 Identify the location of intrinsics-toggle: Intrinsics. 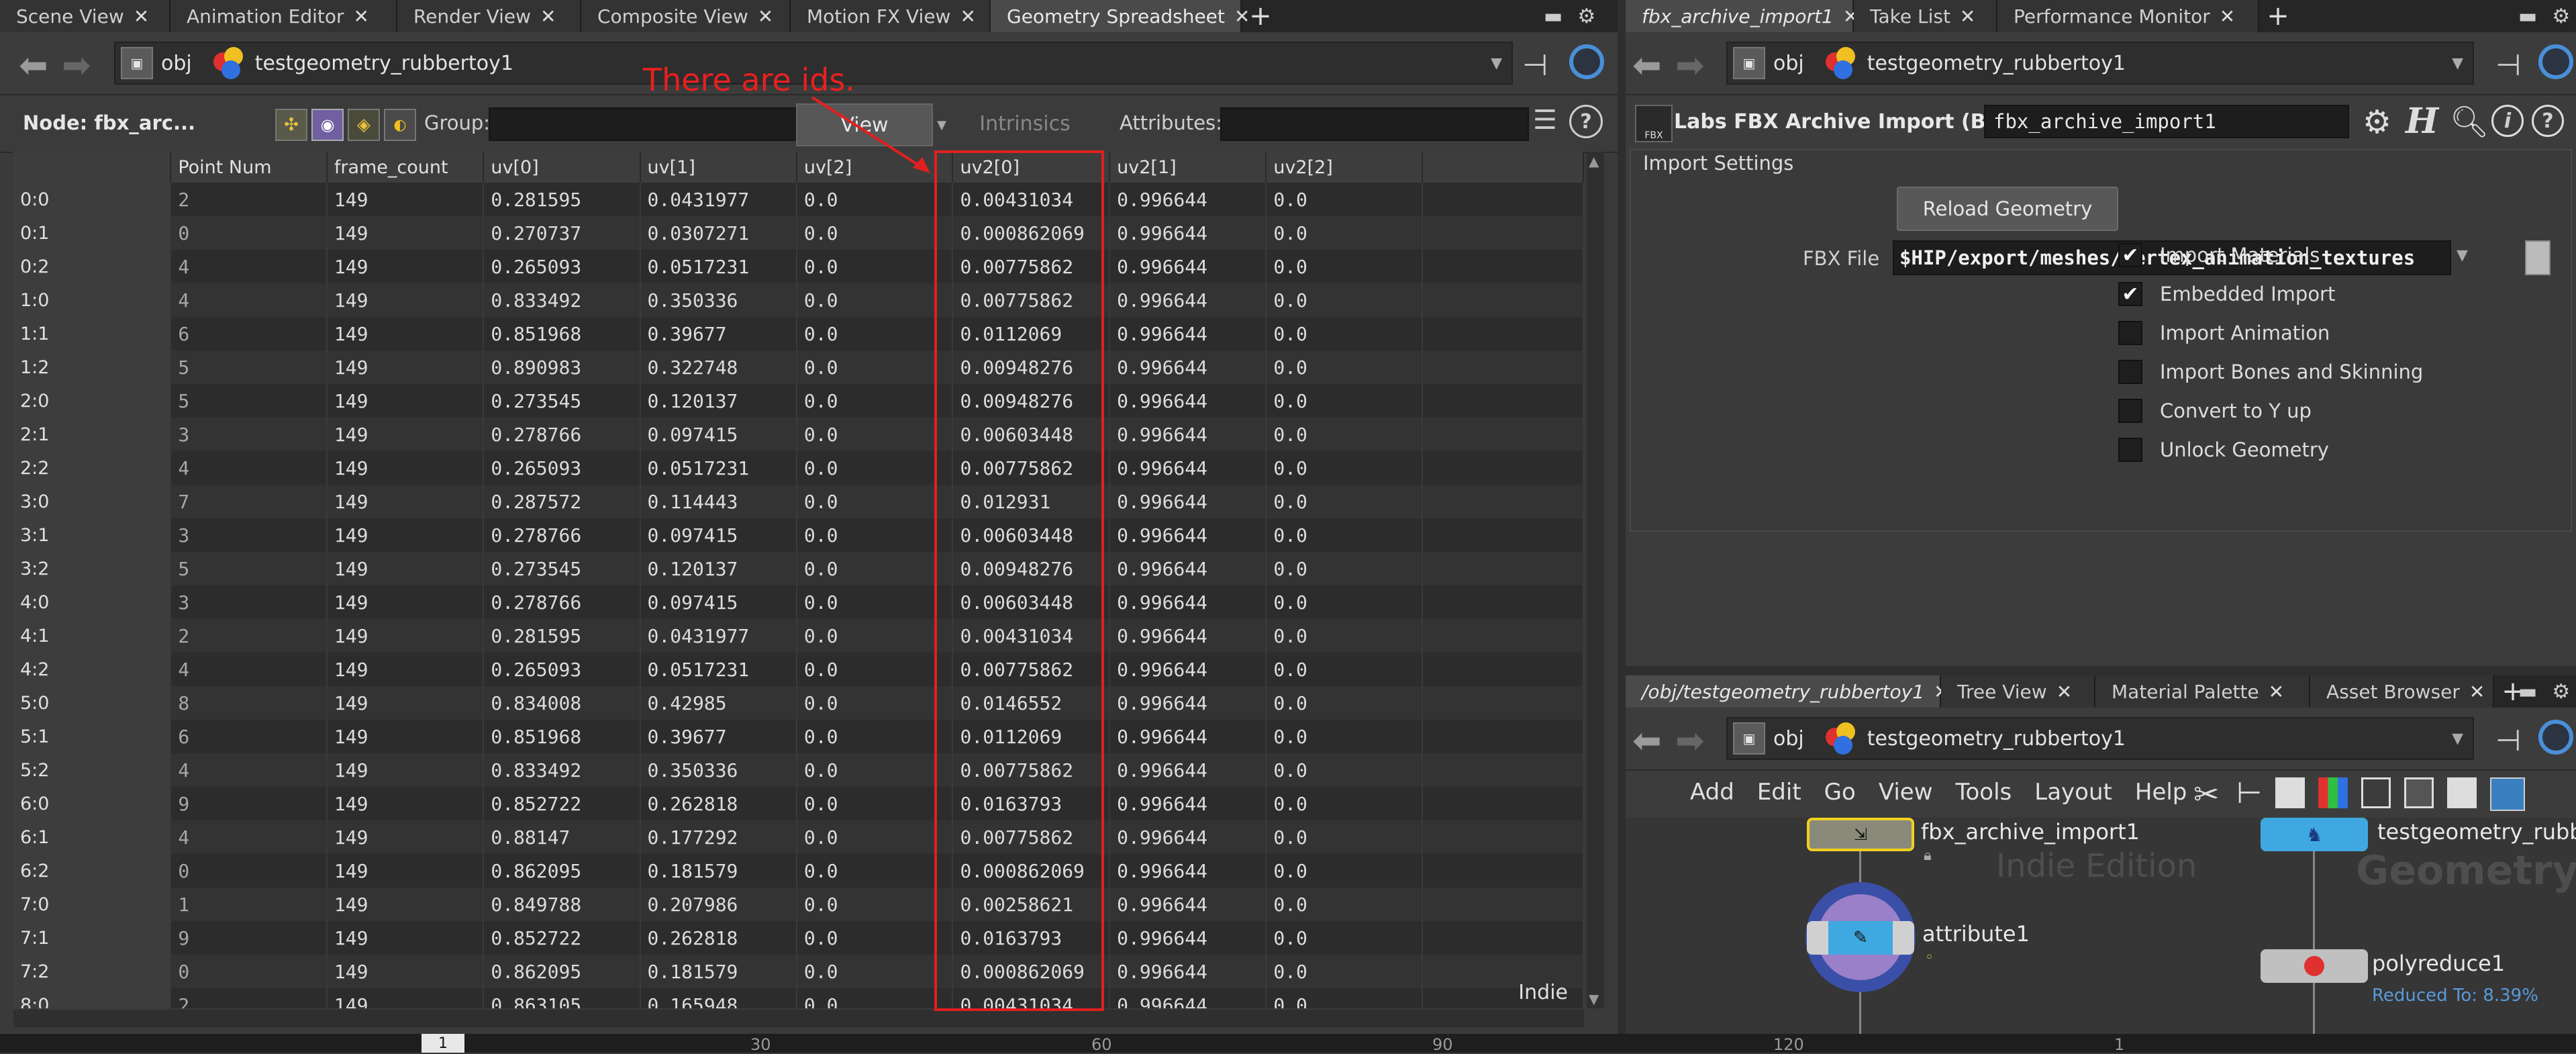
(1025, 123).